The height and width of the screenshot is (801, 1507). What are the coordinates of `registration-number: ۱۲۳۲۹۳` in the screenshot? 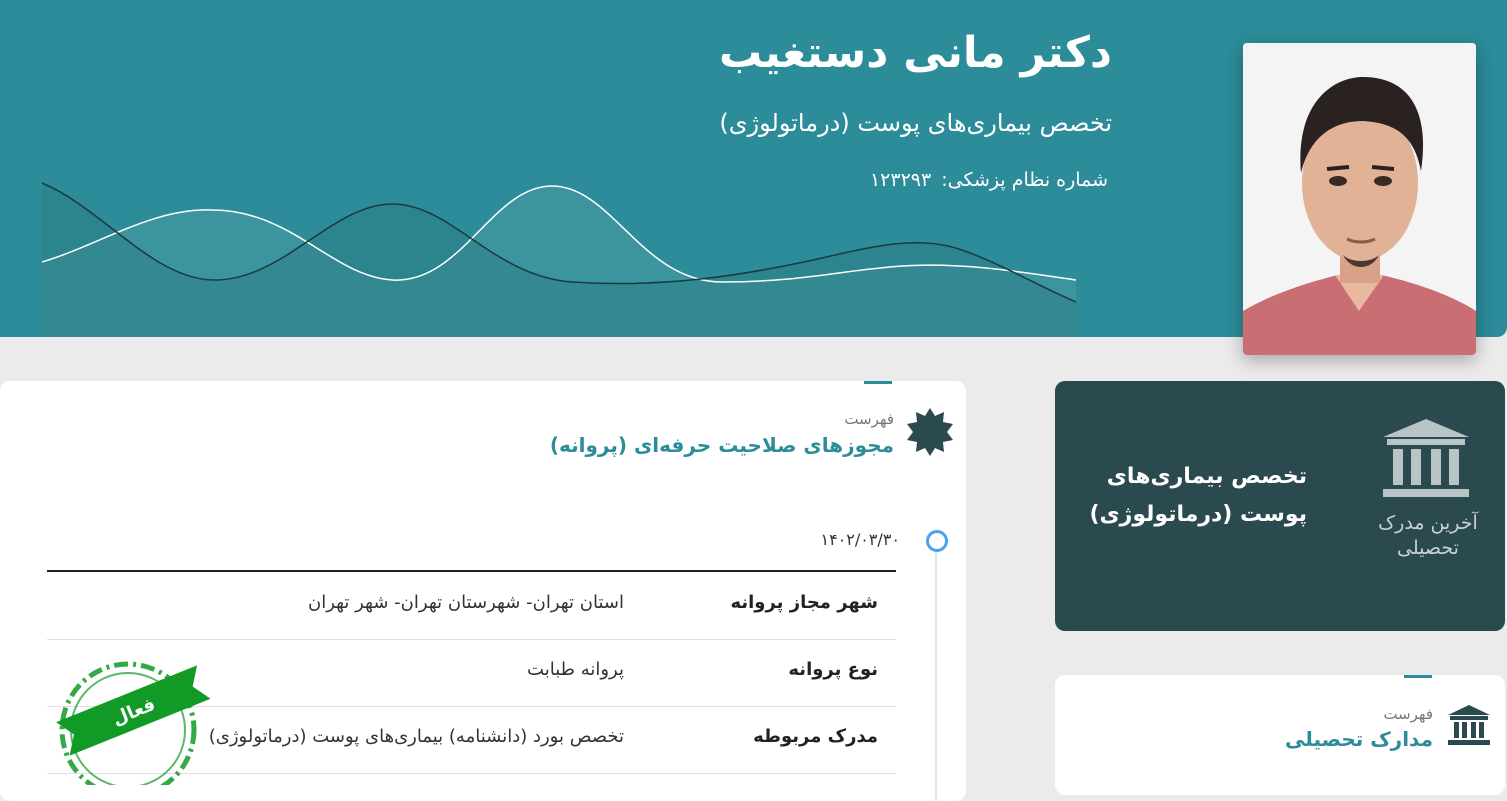 It's located at (900, 180).